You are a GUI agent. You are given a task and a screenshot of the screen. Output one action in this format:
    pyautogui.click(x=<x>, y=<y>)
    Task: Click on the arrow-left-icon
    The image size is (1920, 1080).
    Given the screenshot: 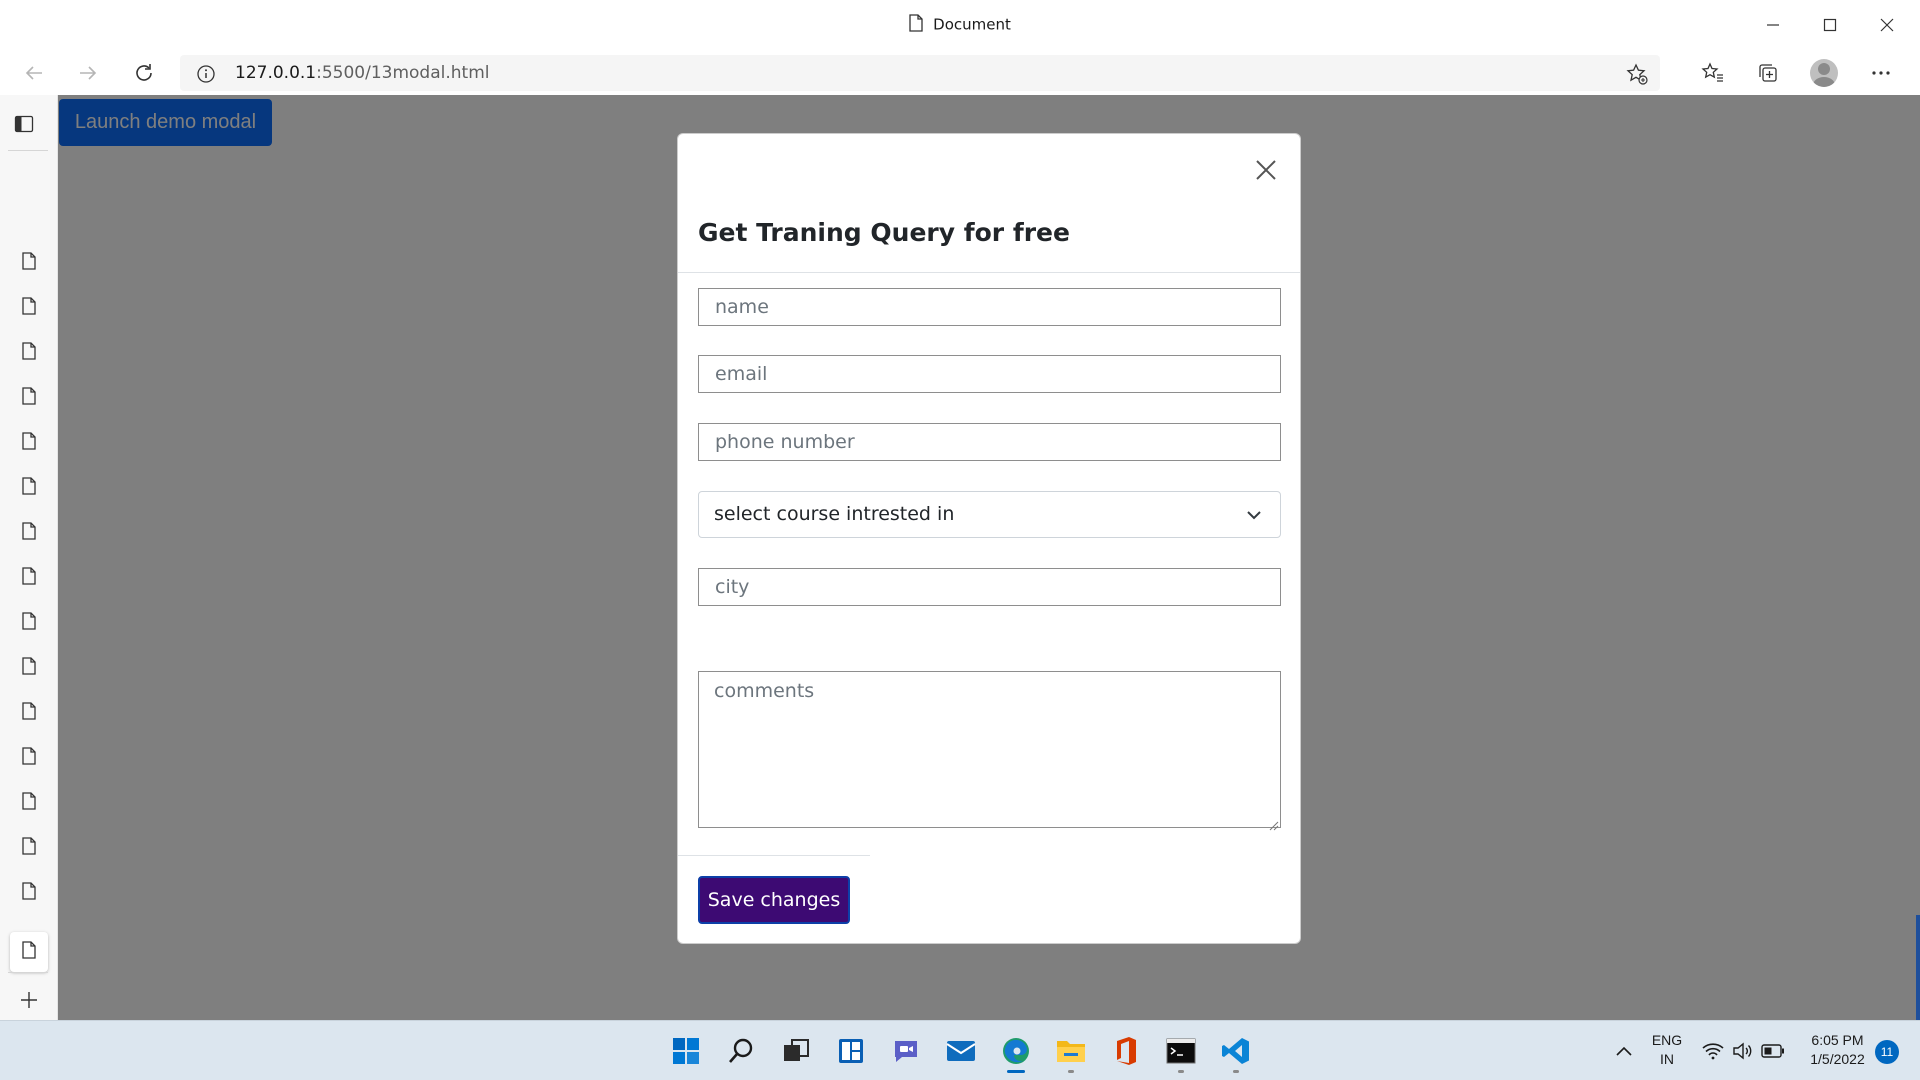 What is the action you would take?
    pyautogui.click(x=33, y=73)
    